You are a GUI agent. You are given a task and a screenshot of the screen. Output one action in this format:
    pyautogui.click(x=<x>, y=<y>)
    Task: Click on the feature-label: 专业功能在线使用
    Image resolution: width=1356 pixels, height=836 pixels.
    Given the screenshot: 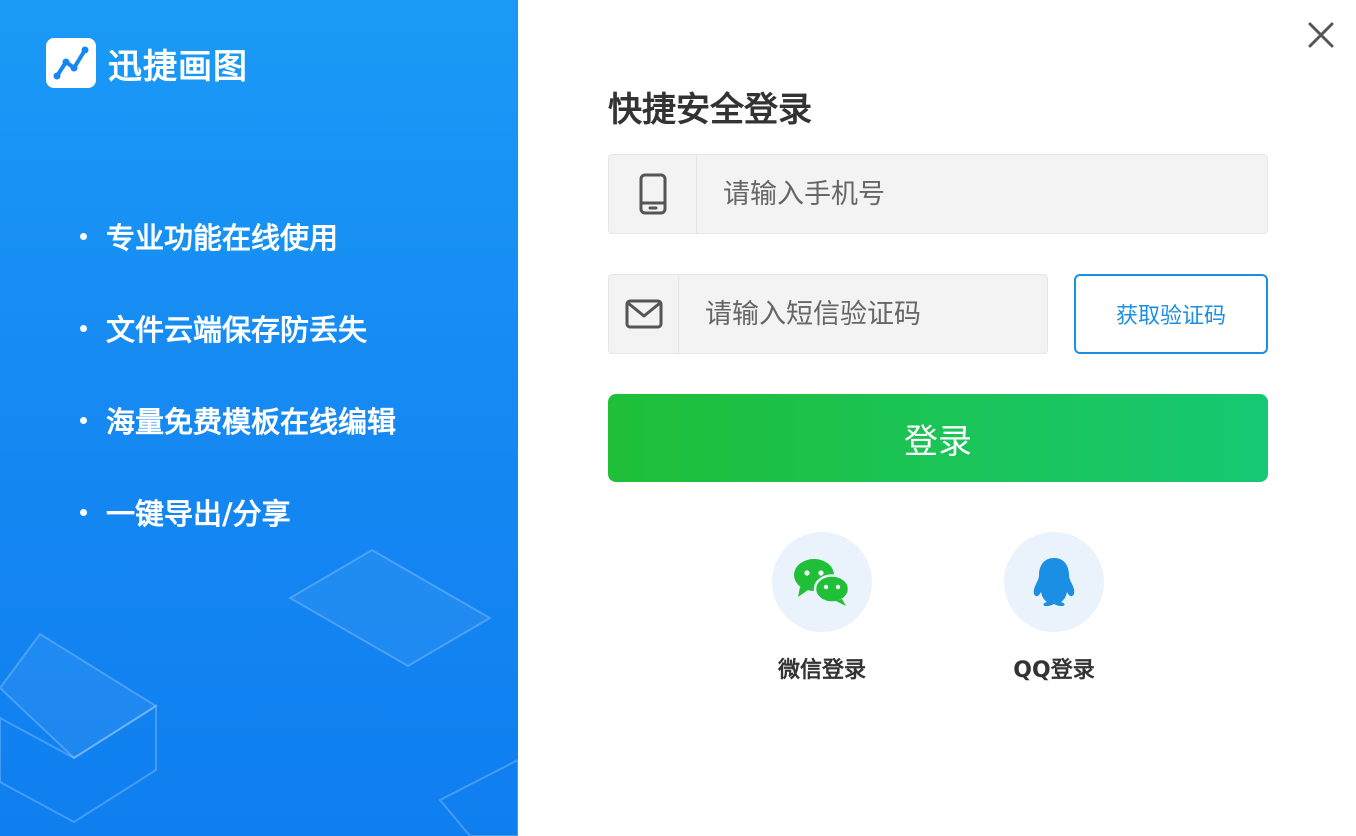 What is the action you would take?
    pyautogui.click(x=222, y=238)
    